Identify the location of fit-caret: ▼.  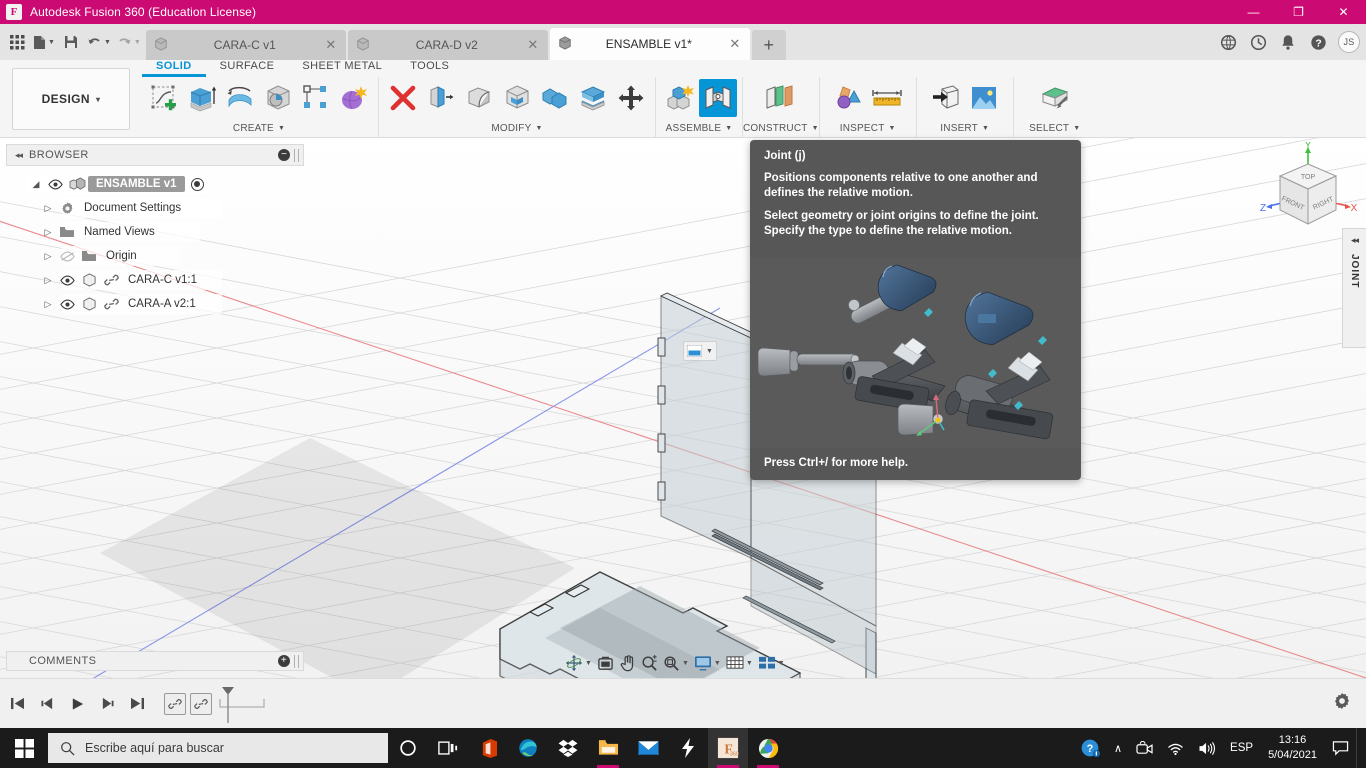
(685, 663).